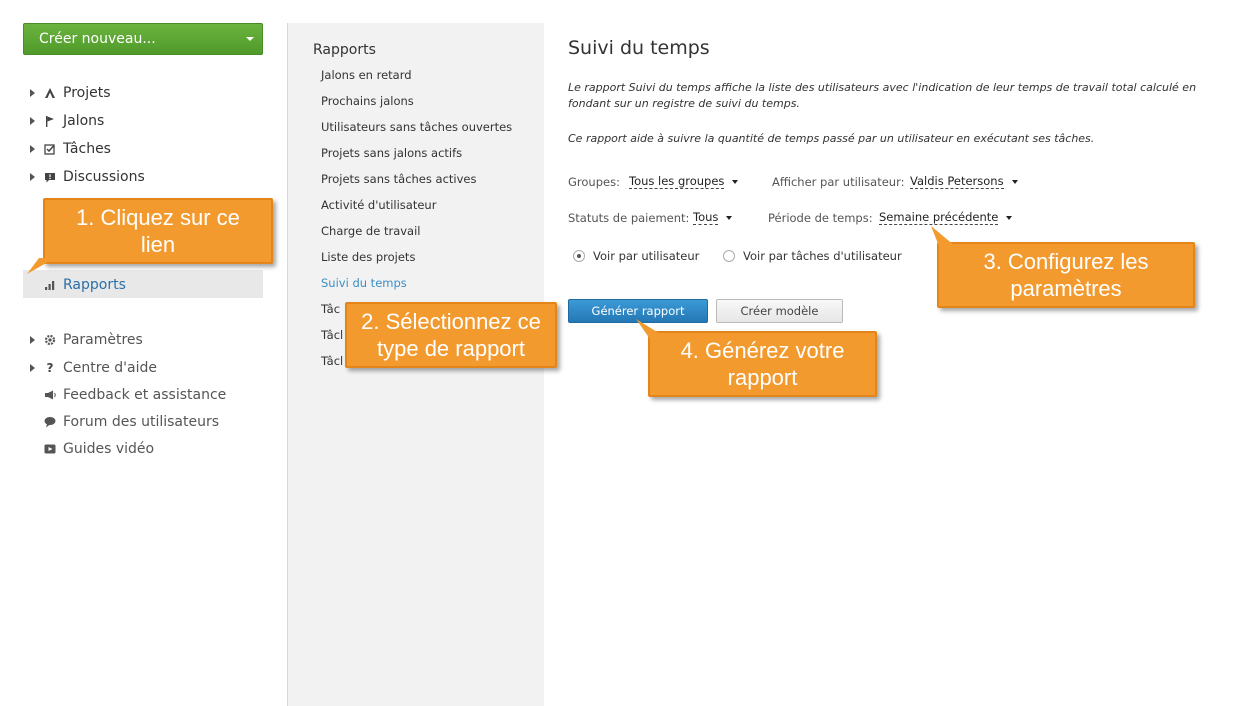  I want to click on report-link-projects-no-active-milestones: Projets sans jalons actifs, so click(391, 153).